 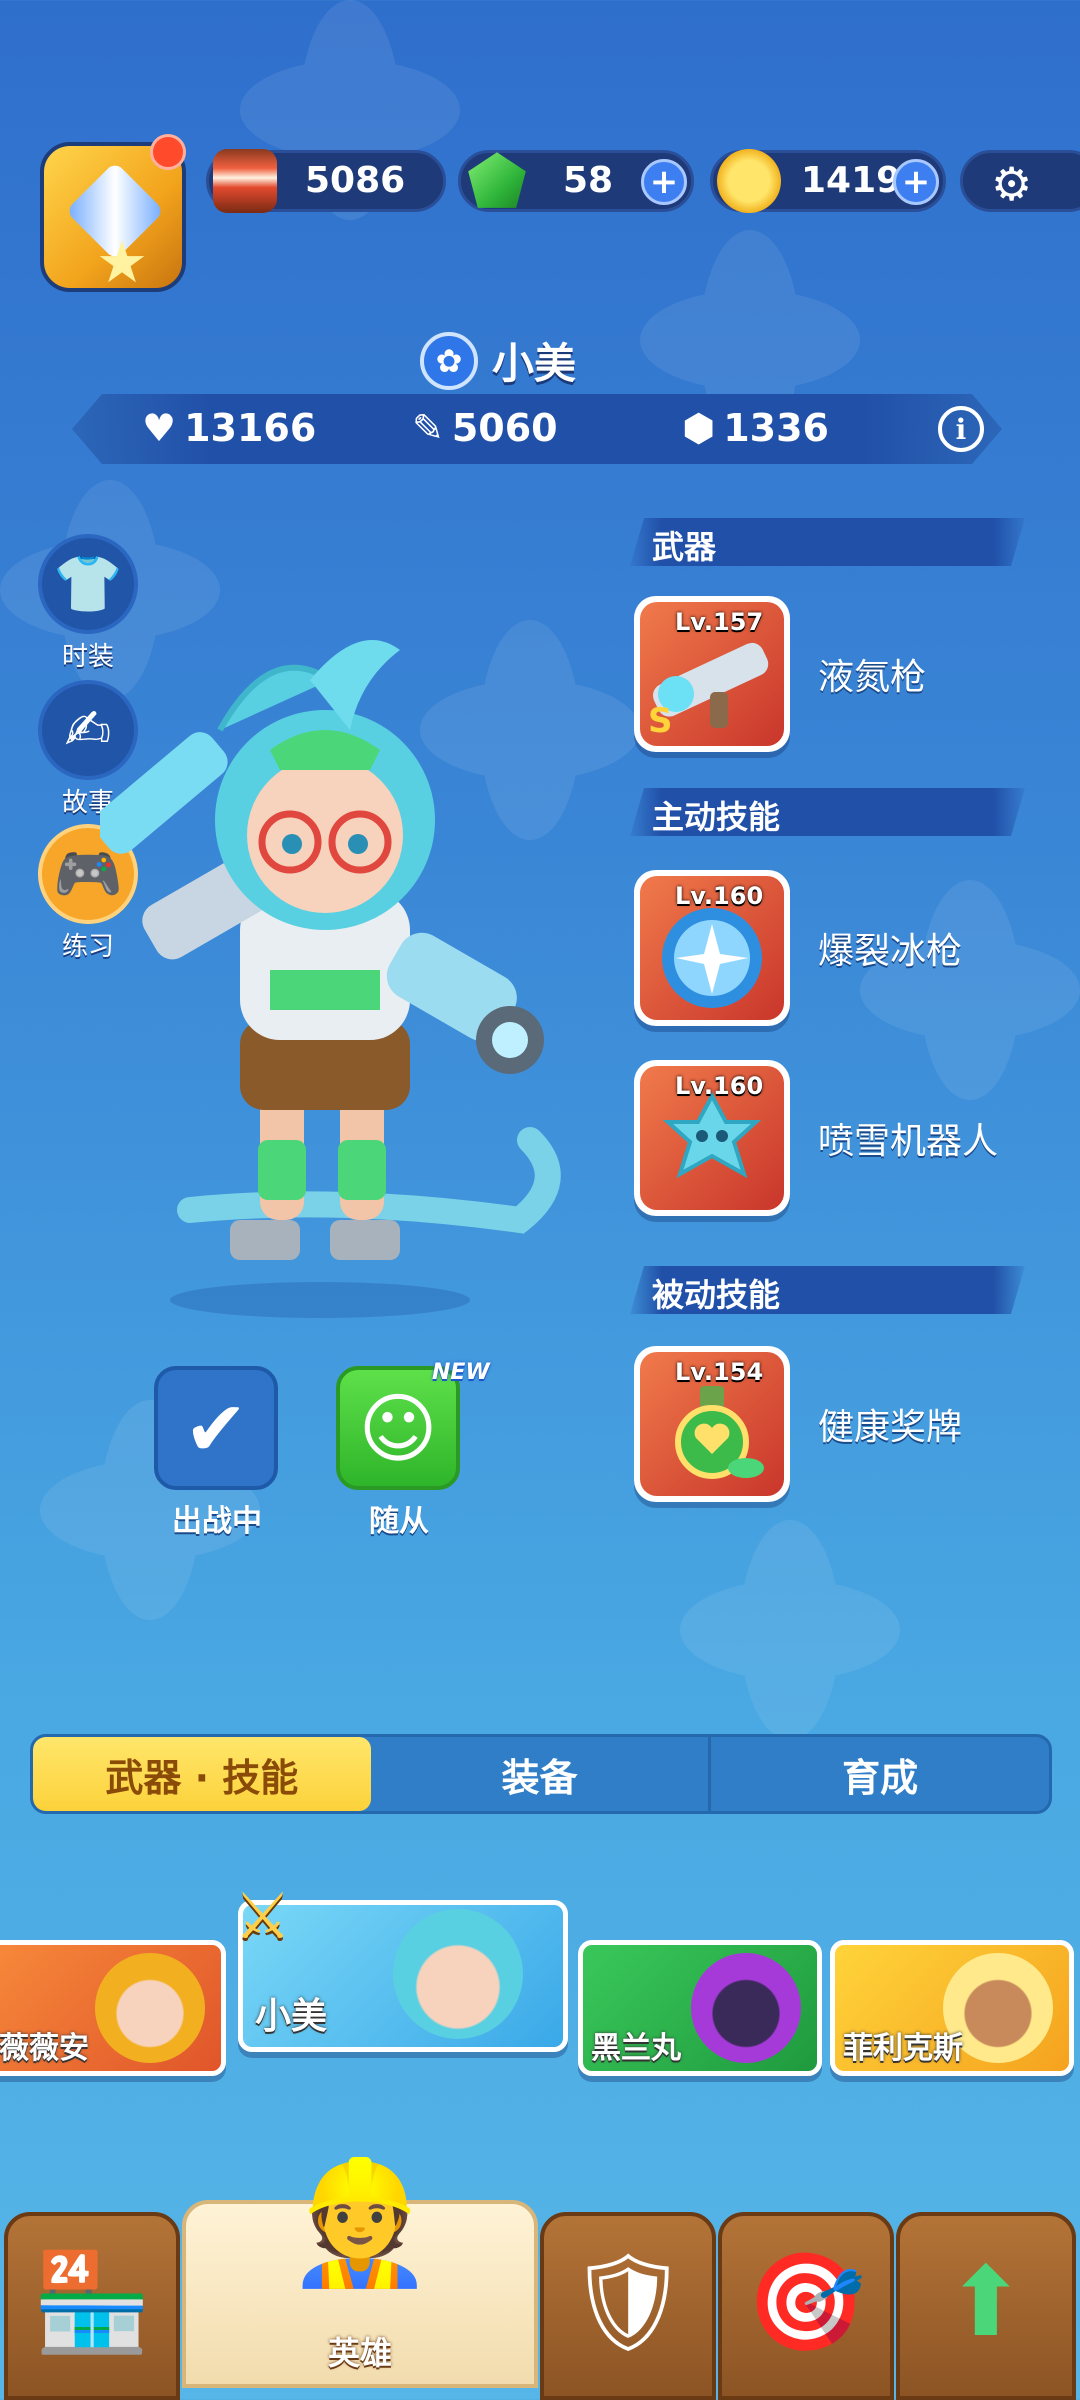 What do you see at coordinates (719, 896) in the screenshot?
I see `active-skill-1-level: Lv.160` at bounding box center [719, 896].